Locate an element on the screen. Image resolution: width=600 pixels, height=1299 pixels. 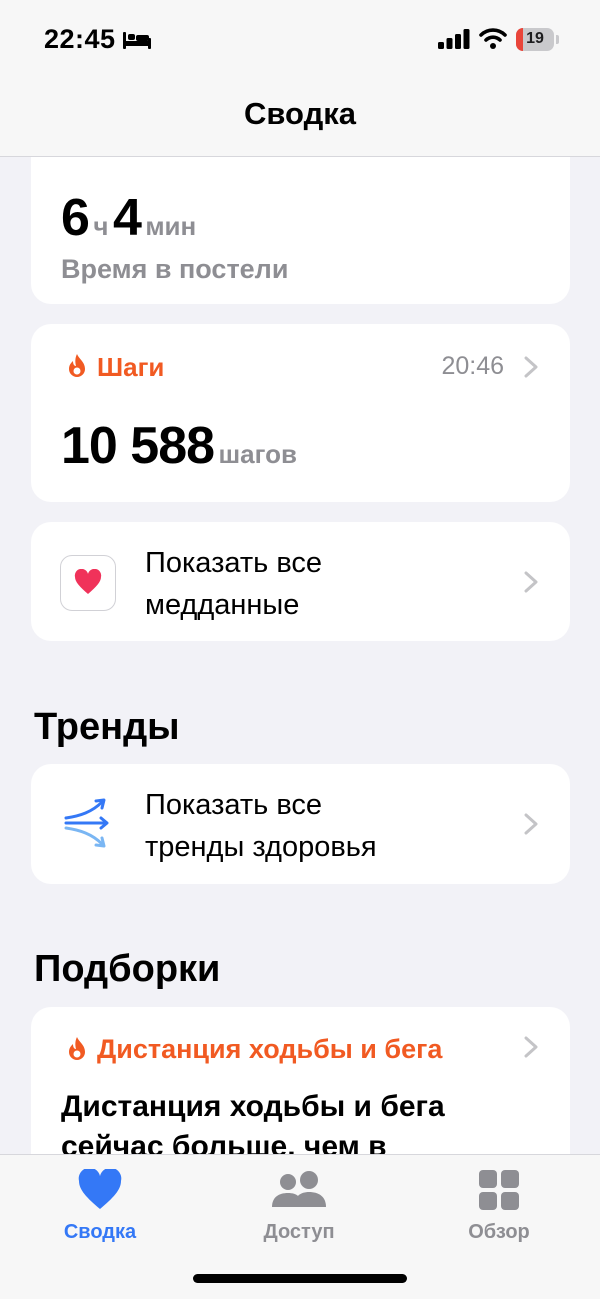
tab-browse-label: Обзор is located at coordinates (499, 1232).